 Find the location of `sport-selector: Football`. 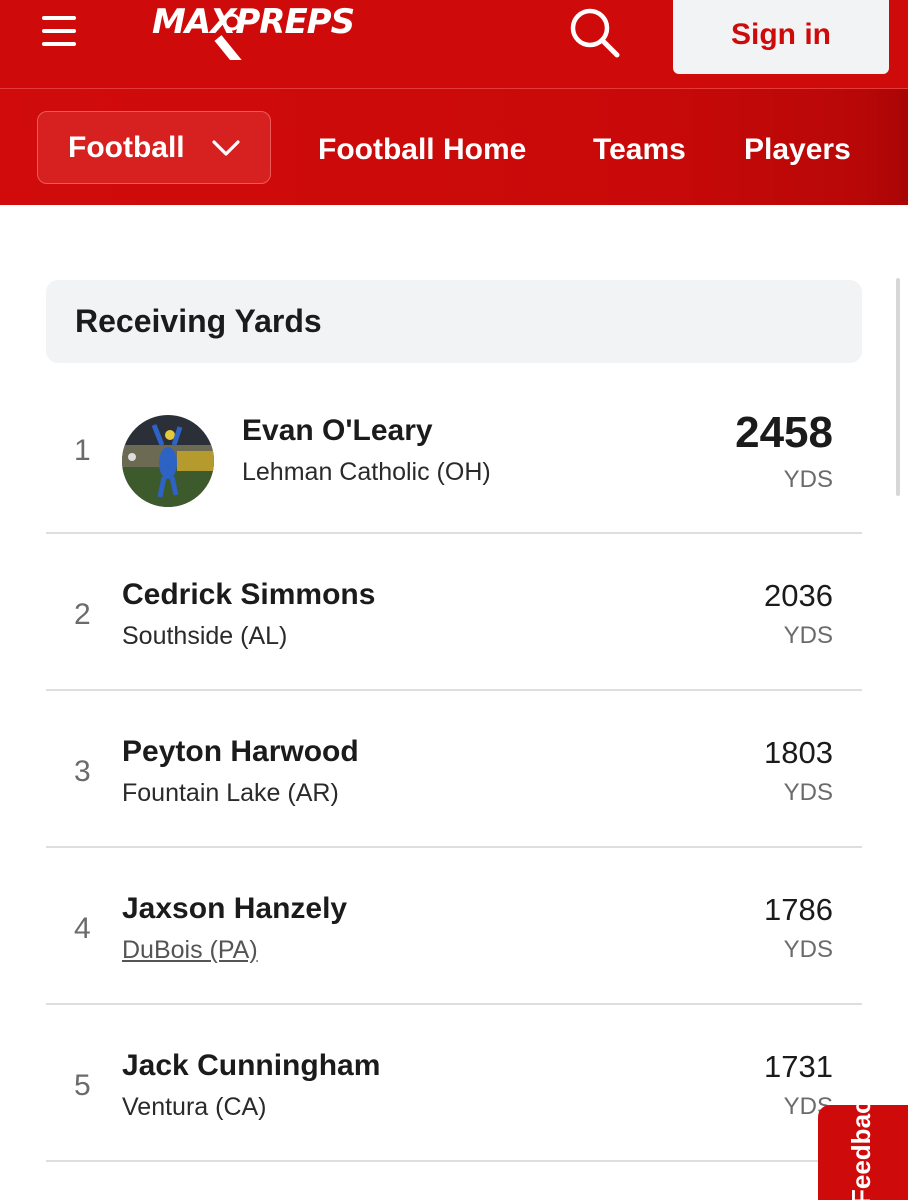

sport-selector: Football is located at coordinates (154, 147).